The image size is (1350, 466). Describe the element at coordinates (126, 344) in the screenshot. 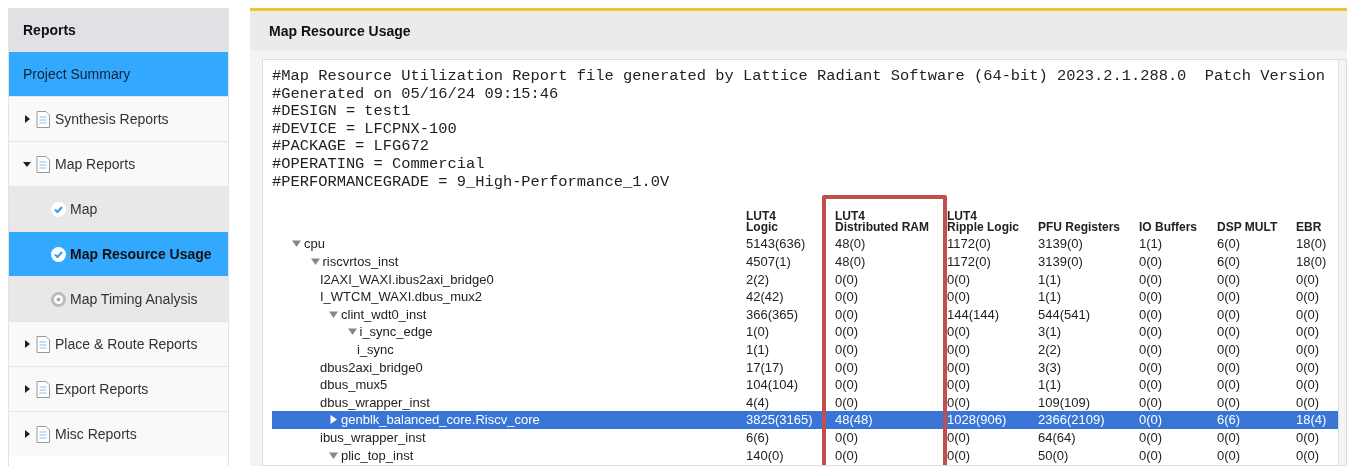

I see `item-label: Place & Route Reports` at that location.